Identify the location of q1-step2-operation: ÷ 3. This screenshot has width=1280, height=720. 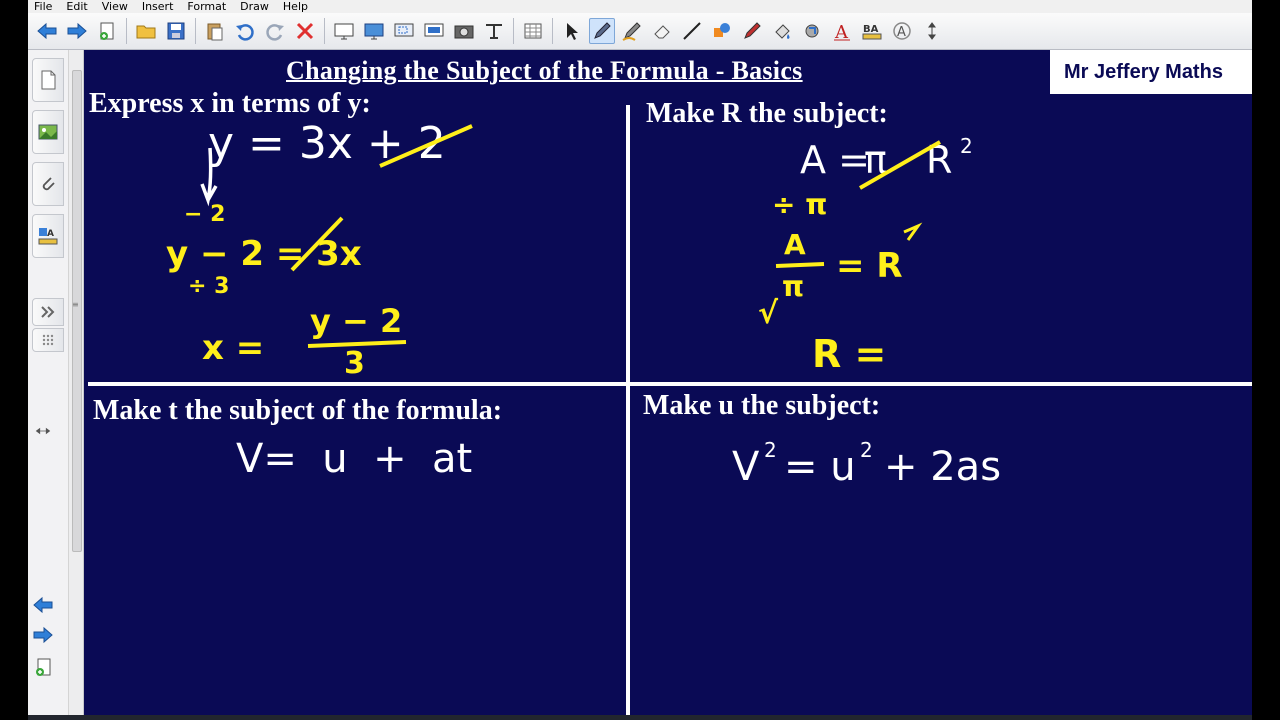
(209, 286).